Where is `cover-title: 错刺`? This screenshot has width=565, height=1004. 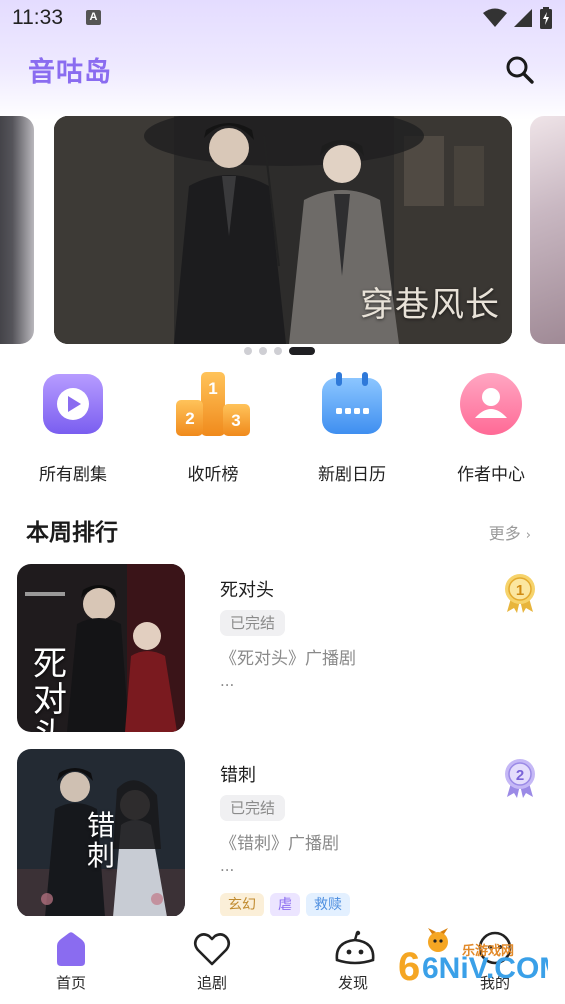
cover-title: 错刺 is located at coordinates (101, 840).